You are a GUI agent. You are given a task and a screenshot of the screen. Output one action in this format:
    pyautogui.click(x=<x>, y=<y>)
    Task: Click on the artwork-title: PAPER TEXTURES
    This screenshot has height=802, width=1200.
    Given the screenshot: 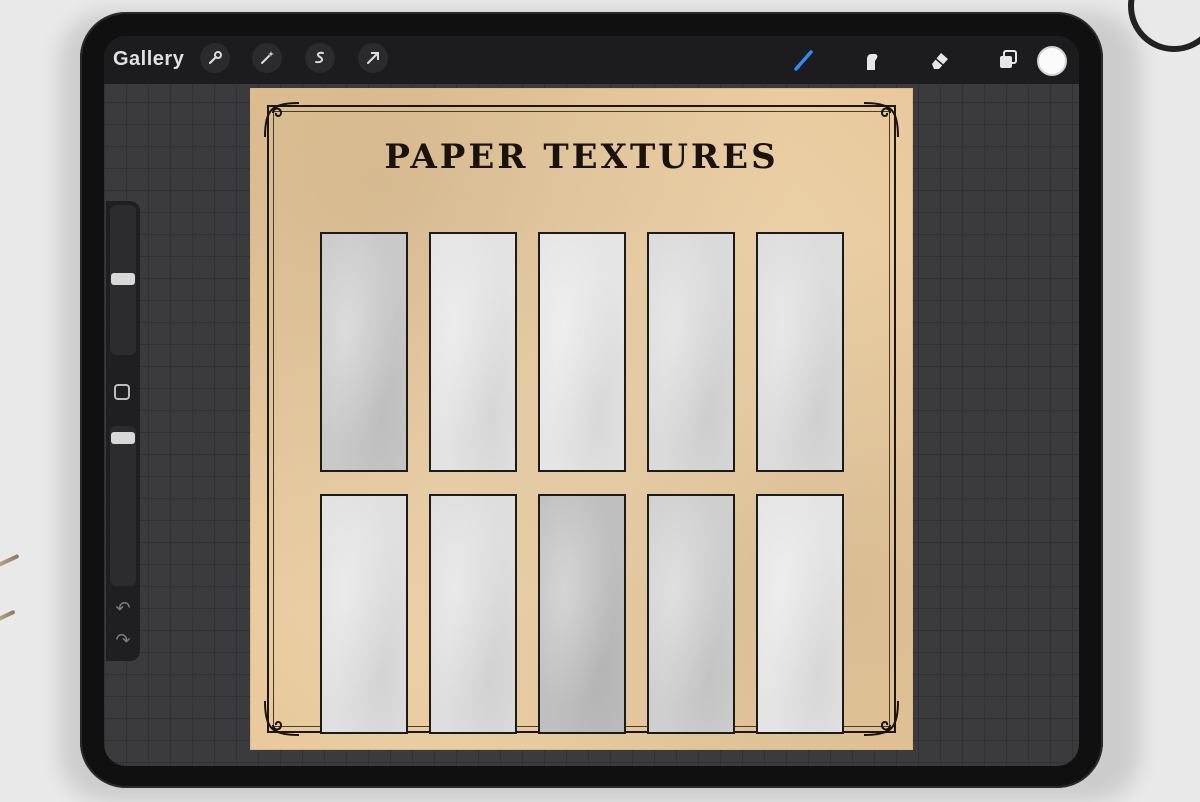 What is the action you would take?
    pyautogui.click(x=581, y=157)
    